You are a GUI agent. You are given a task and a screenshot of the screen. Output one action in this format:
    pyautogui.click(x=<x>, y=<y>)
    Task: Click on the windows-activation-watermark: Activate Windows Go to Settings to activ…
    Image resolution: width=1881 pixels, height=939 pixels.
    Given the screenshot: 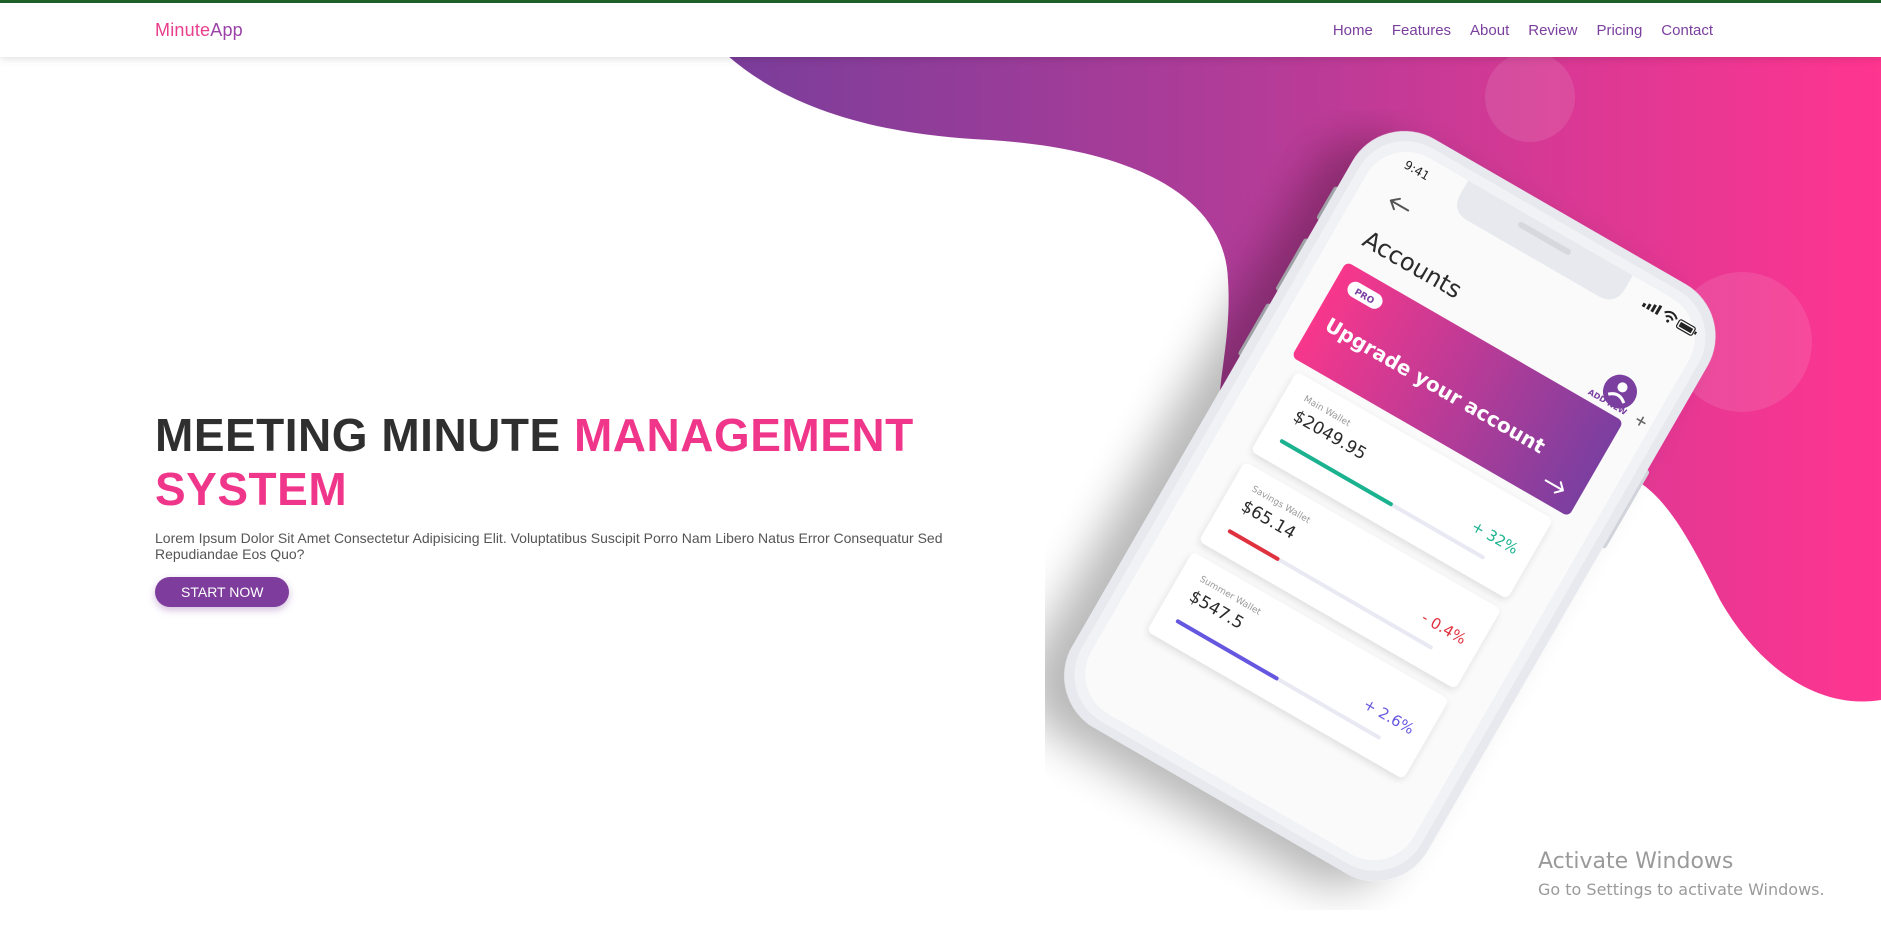 What is the action you would take?
    pyautogui.click(x=1681, y=875)
    